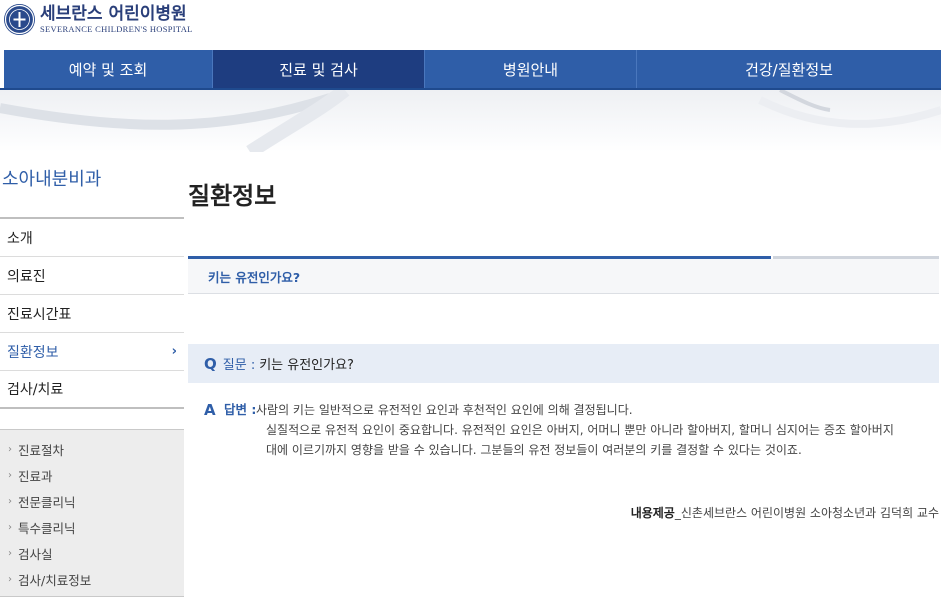 Image resolution: width=941 pixels, height=604 pixels. What do you see at coordinates (39, 314) in the screenshot?
I see `sidebar-item-label: 진료시간표` at bounding box center [39, 314].